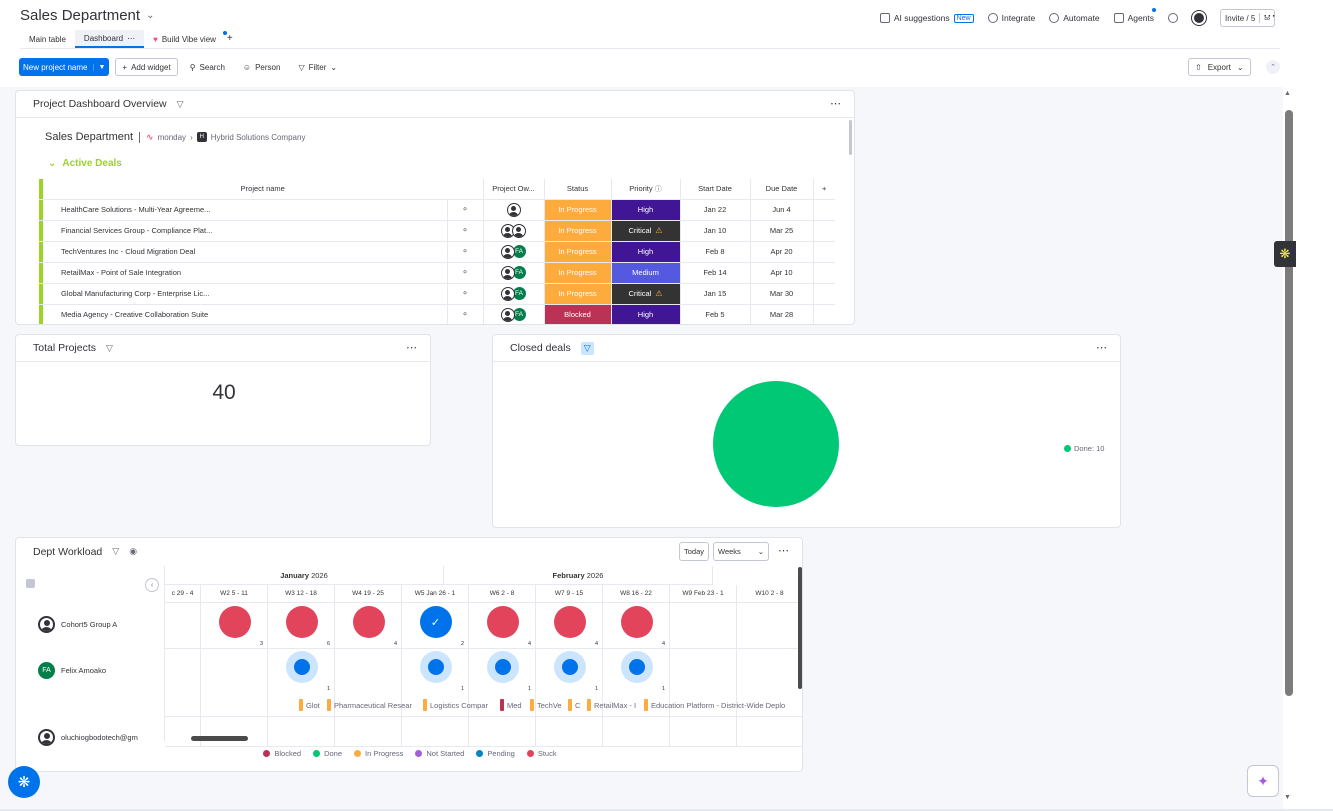 The height and width of the screenshot is (811, 1333). Describe the element at coordinates (694, 551) in the screenshot. I see `today-button: Today` at that location.